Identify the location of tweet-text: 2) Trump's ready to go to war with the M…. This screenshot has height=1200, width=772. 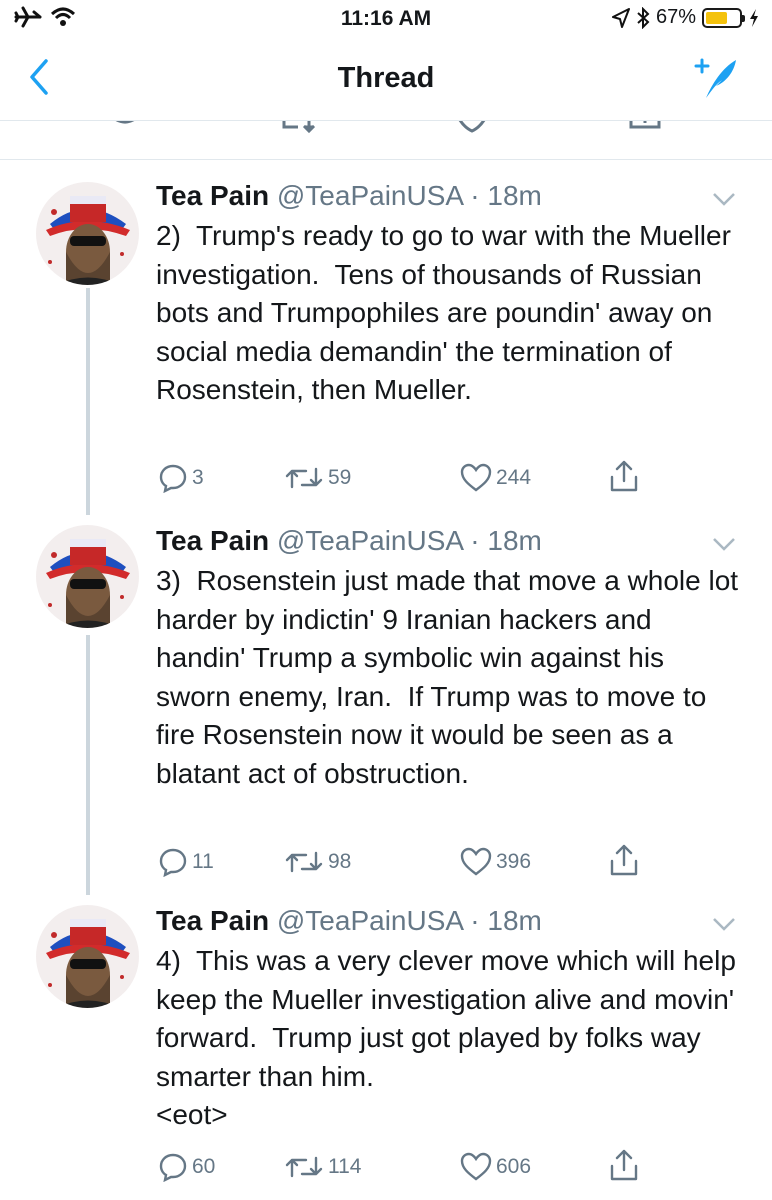
(447, 312).